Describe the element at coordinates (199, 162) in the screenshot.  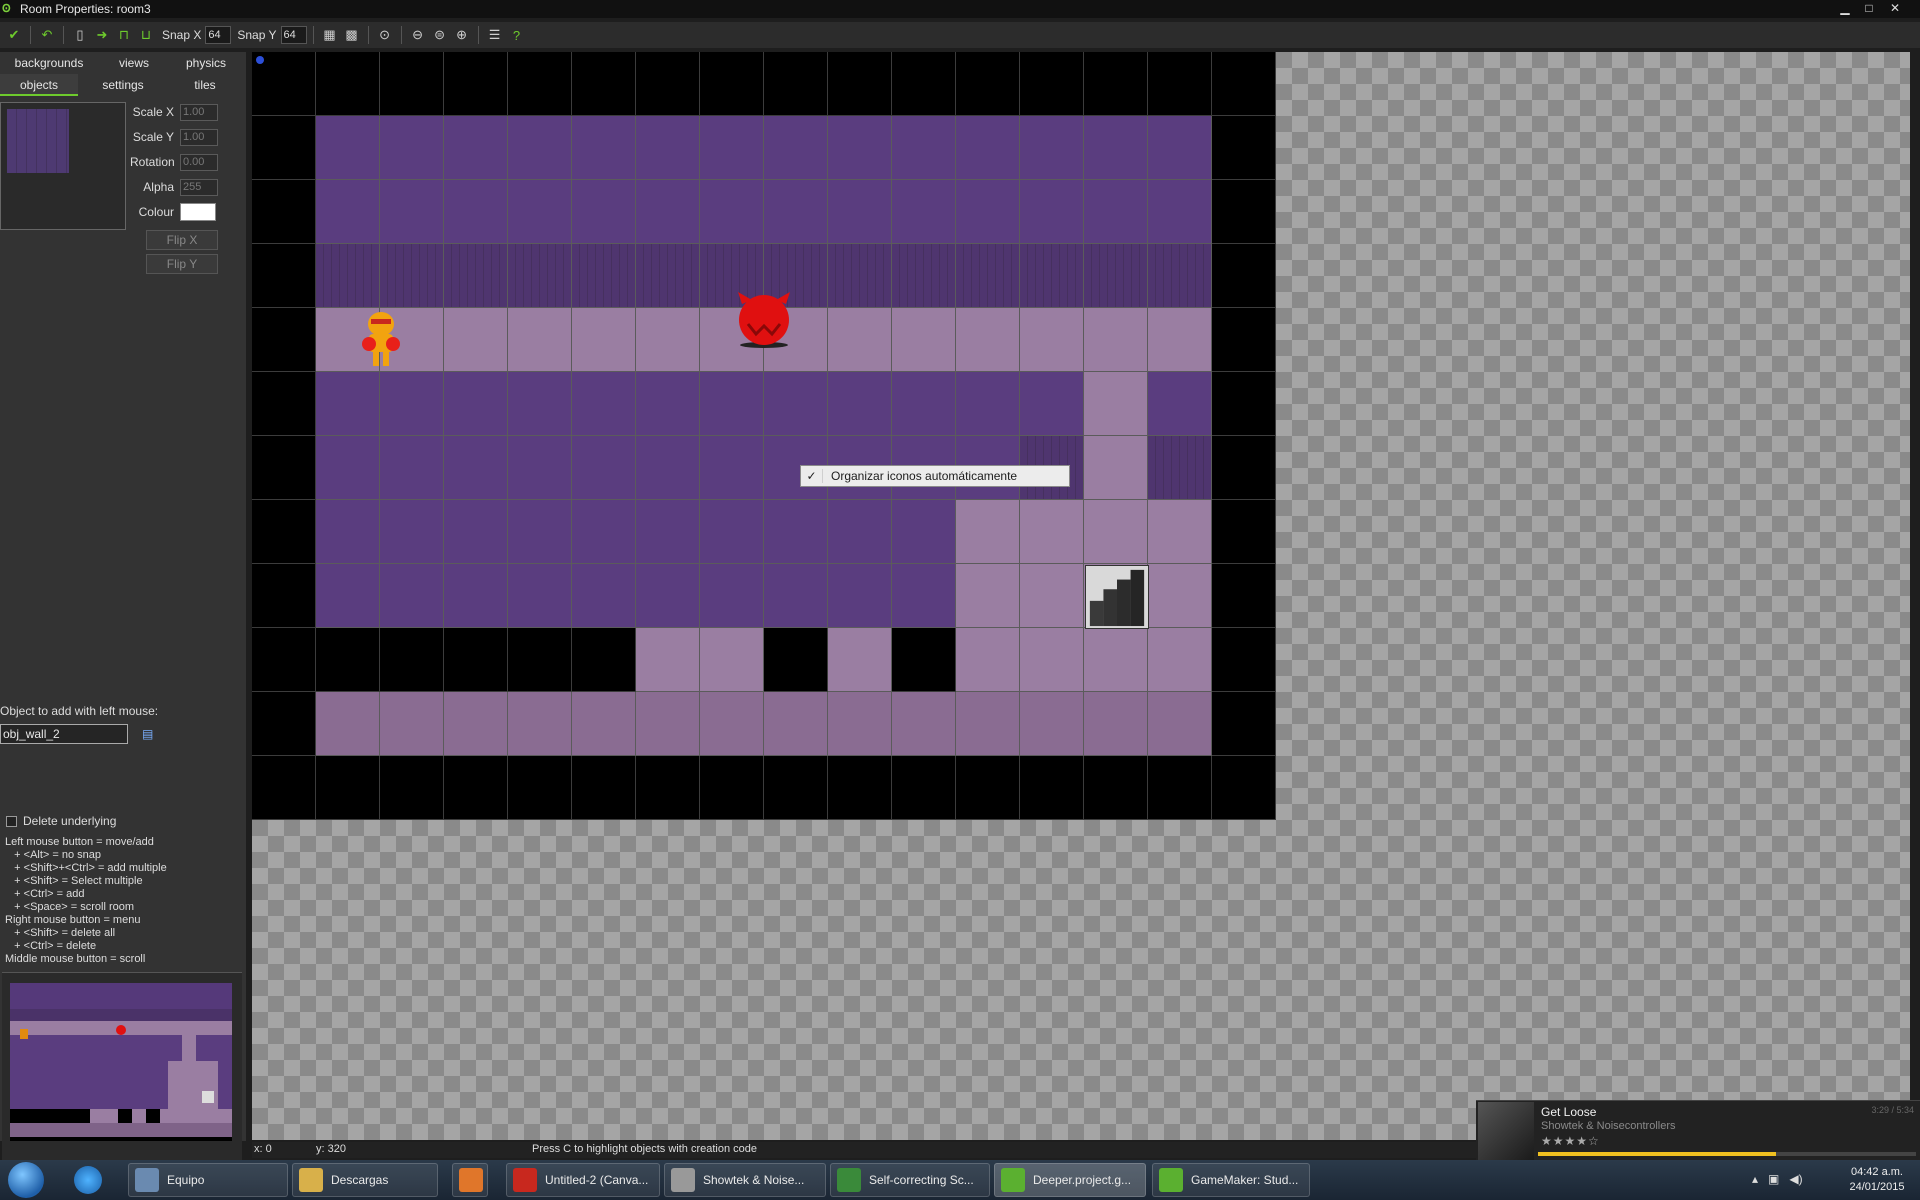
I see `rotation-input: 0.00` at that location.